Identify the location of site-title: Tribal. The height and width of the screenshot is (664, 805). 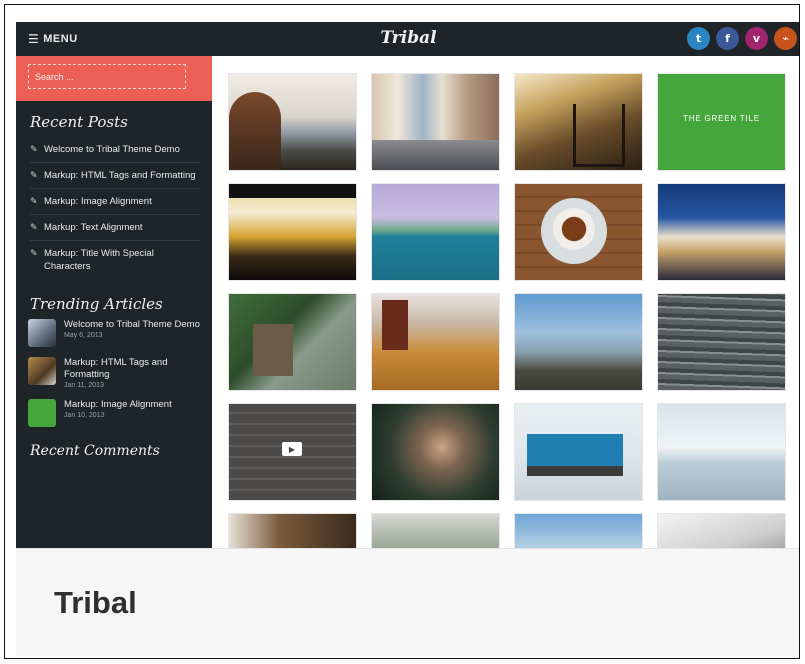
(407, 38).